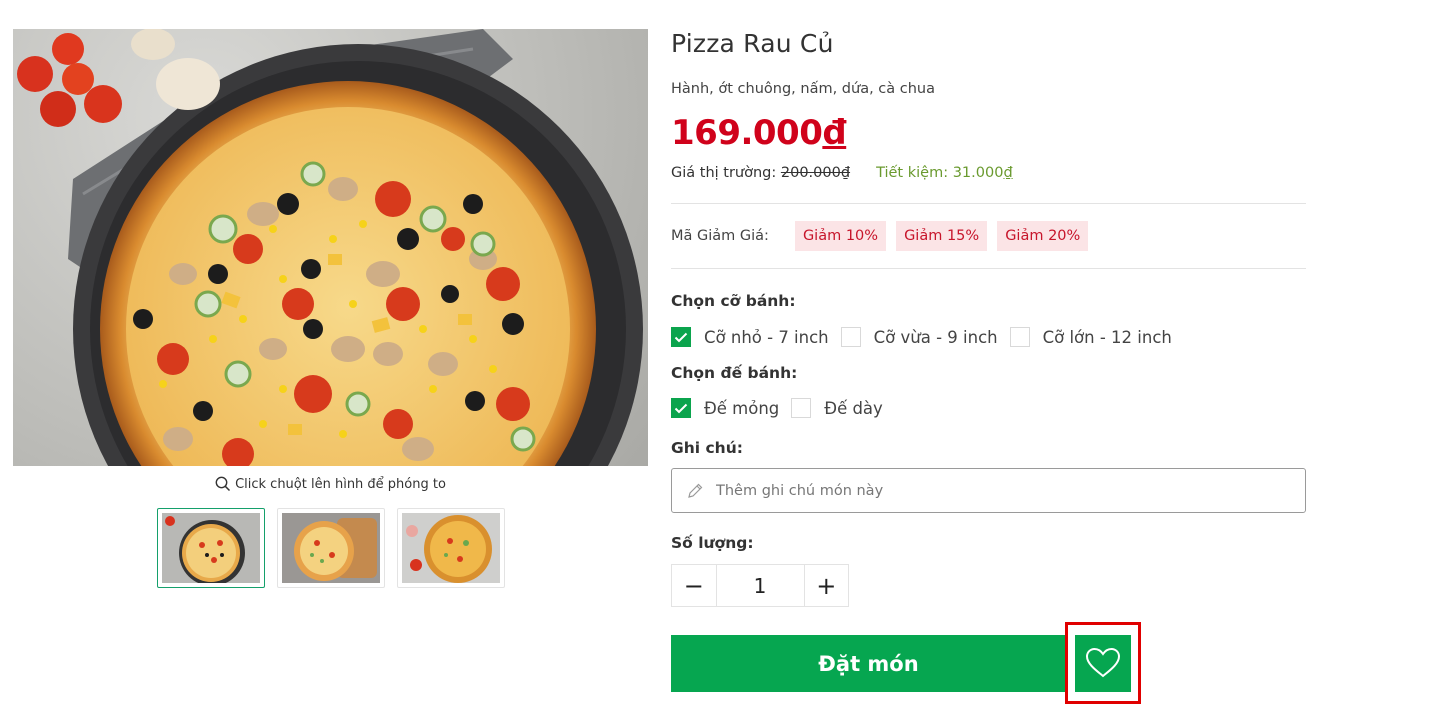 Image resolution: width=1438 pixels, height=716 pixels. I want to click on crust-thin-label: Đế mỏng, so click(742, 408).